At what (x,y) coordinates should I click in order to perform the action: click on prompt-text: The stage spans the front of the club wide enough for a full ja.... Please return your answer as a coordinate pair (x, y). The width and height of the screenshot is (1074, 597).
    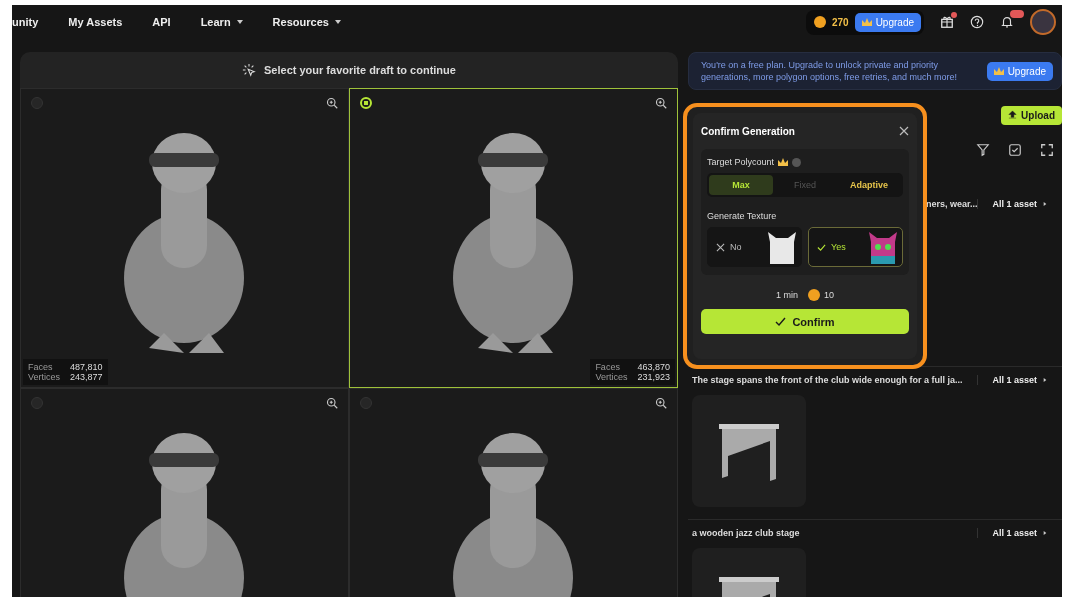
    Looking at the image, I should click on (827, 380).